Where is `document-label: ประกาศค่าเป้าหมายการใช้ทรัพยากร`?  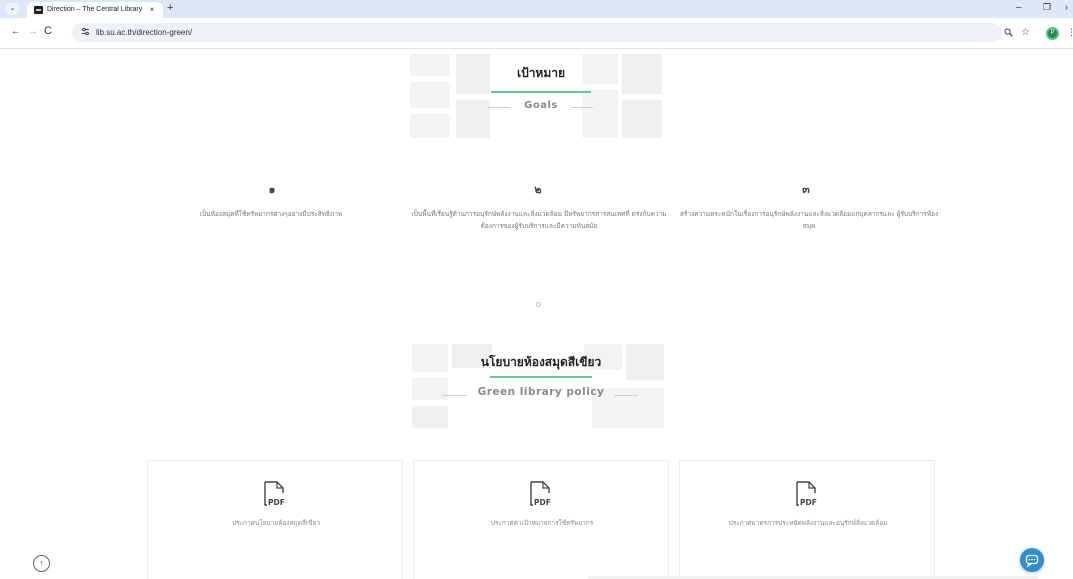 document-label: ประกาศค่าเป้าหมายการใช้ทรัพยากร is located at coordinates (542, 523).